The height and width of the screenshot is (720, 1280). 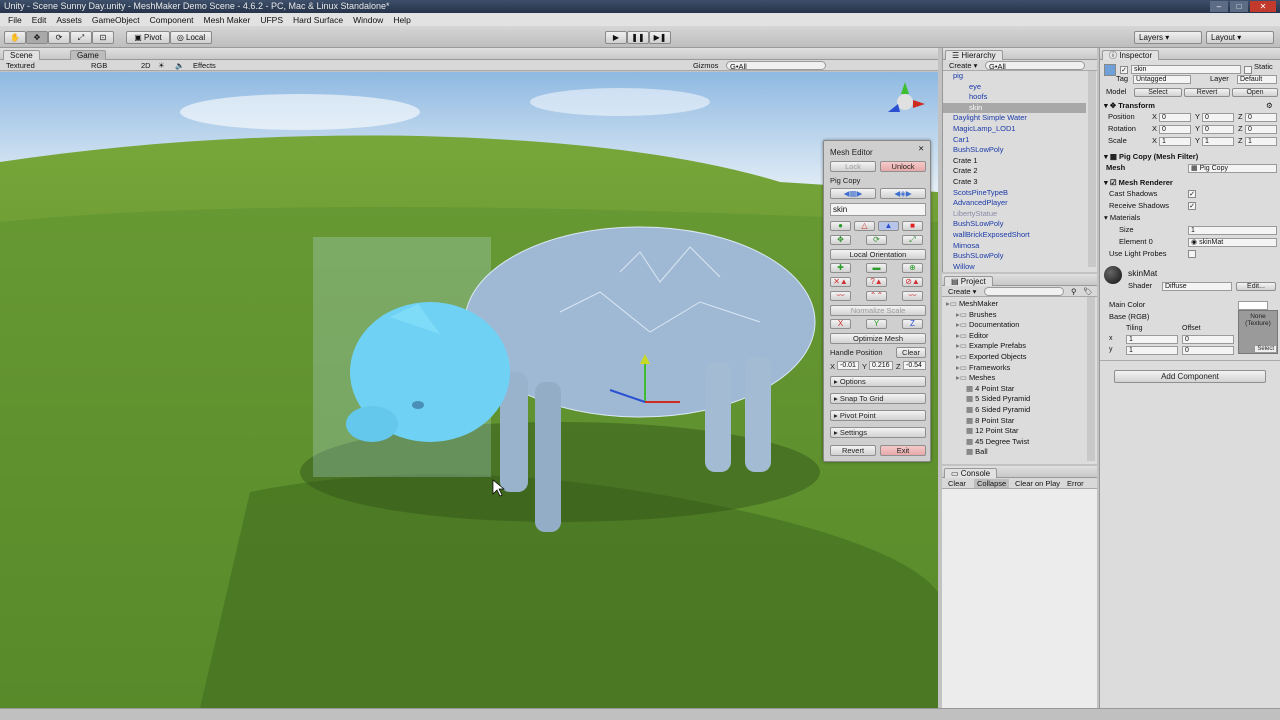 I want to click on submesh-field: skin, so click(x=878, y=209).